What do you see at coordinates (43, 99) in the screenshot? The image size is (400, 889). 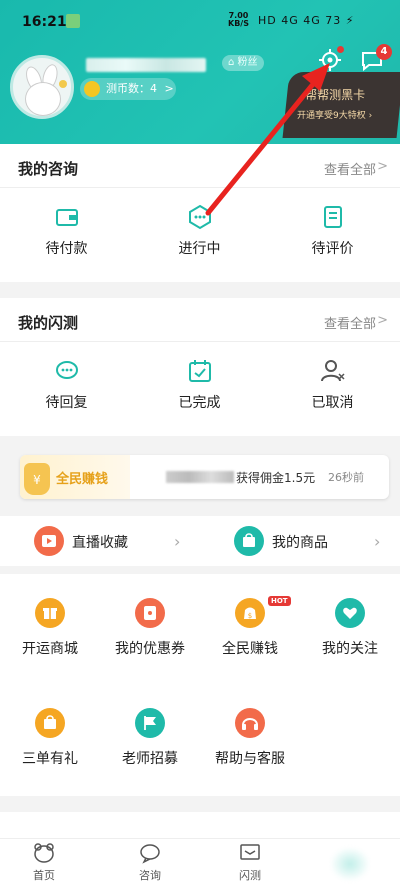 I see `avatar-face` at bounding box center [43, 99].